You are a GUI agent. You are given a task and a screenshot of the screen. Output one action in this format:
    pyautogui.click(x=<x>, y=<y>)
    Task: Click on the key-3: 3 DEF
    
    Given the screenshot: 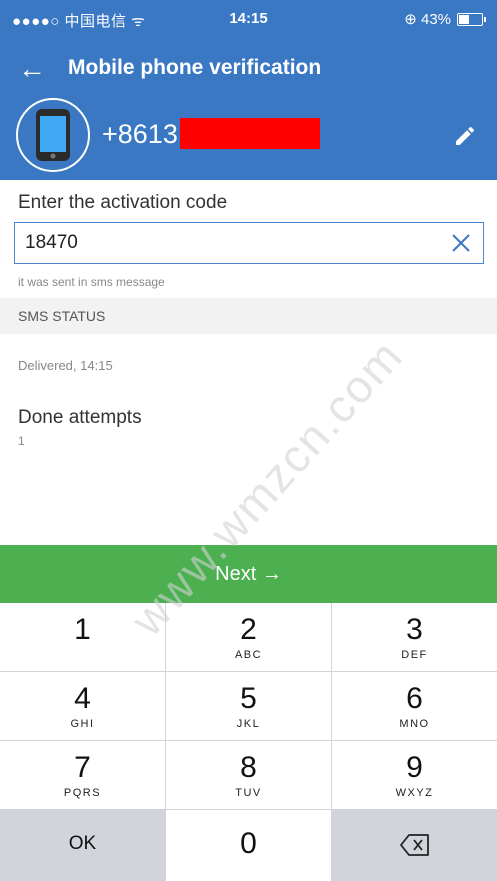 What is the action you would take?
    pyautogui.click(x=414, y=637)
    